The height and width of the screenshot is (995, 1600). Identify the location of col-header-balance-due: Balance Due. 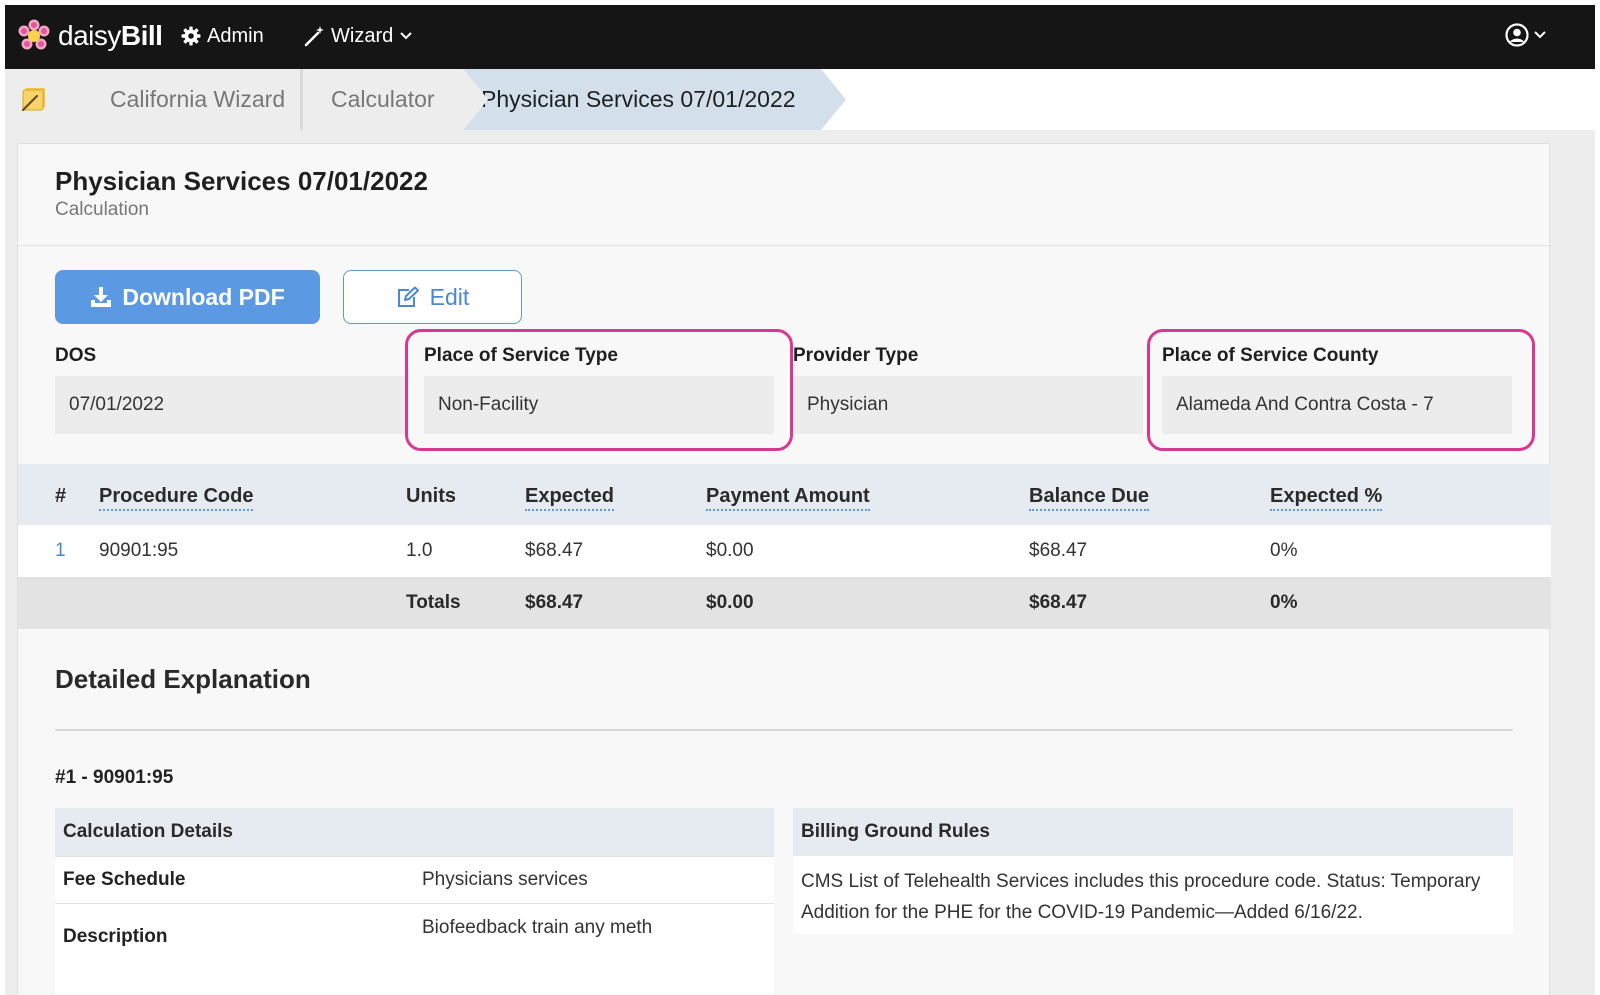
(1089, 497).